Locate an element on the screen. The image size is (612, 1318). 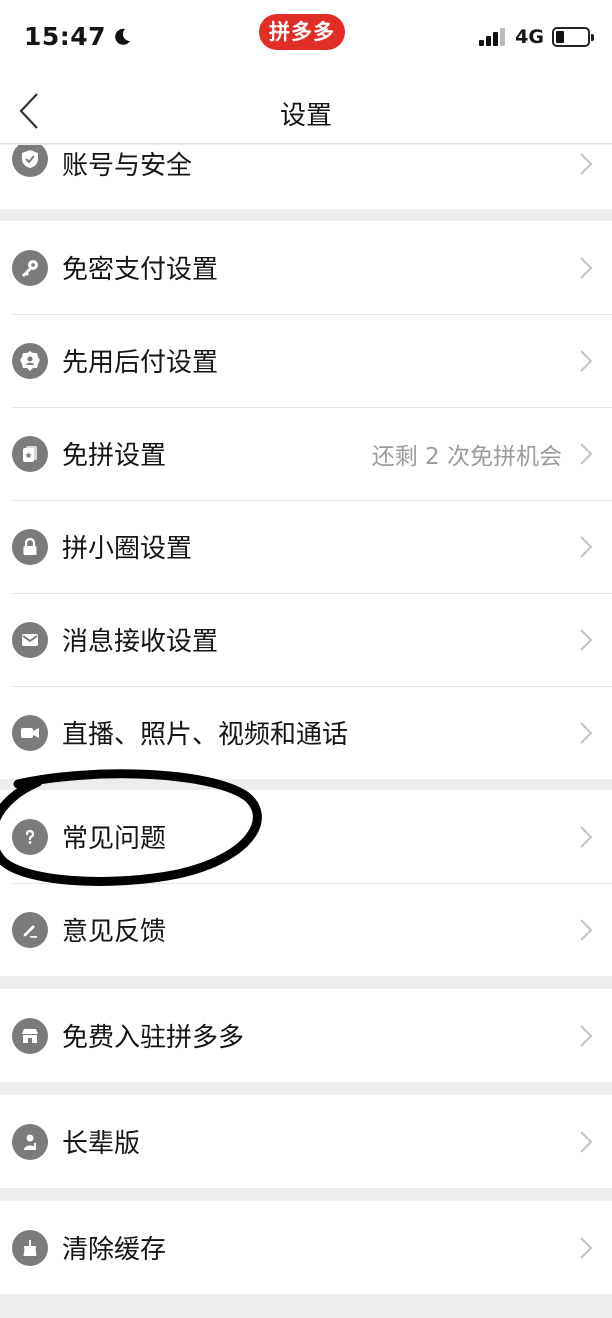
brand-badge: 拼多多 is located at coordinates (302, 32).